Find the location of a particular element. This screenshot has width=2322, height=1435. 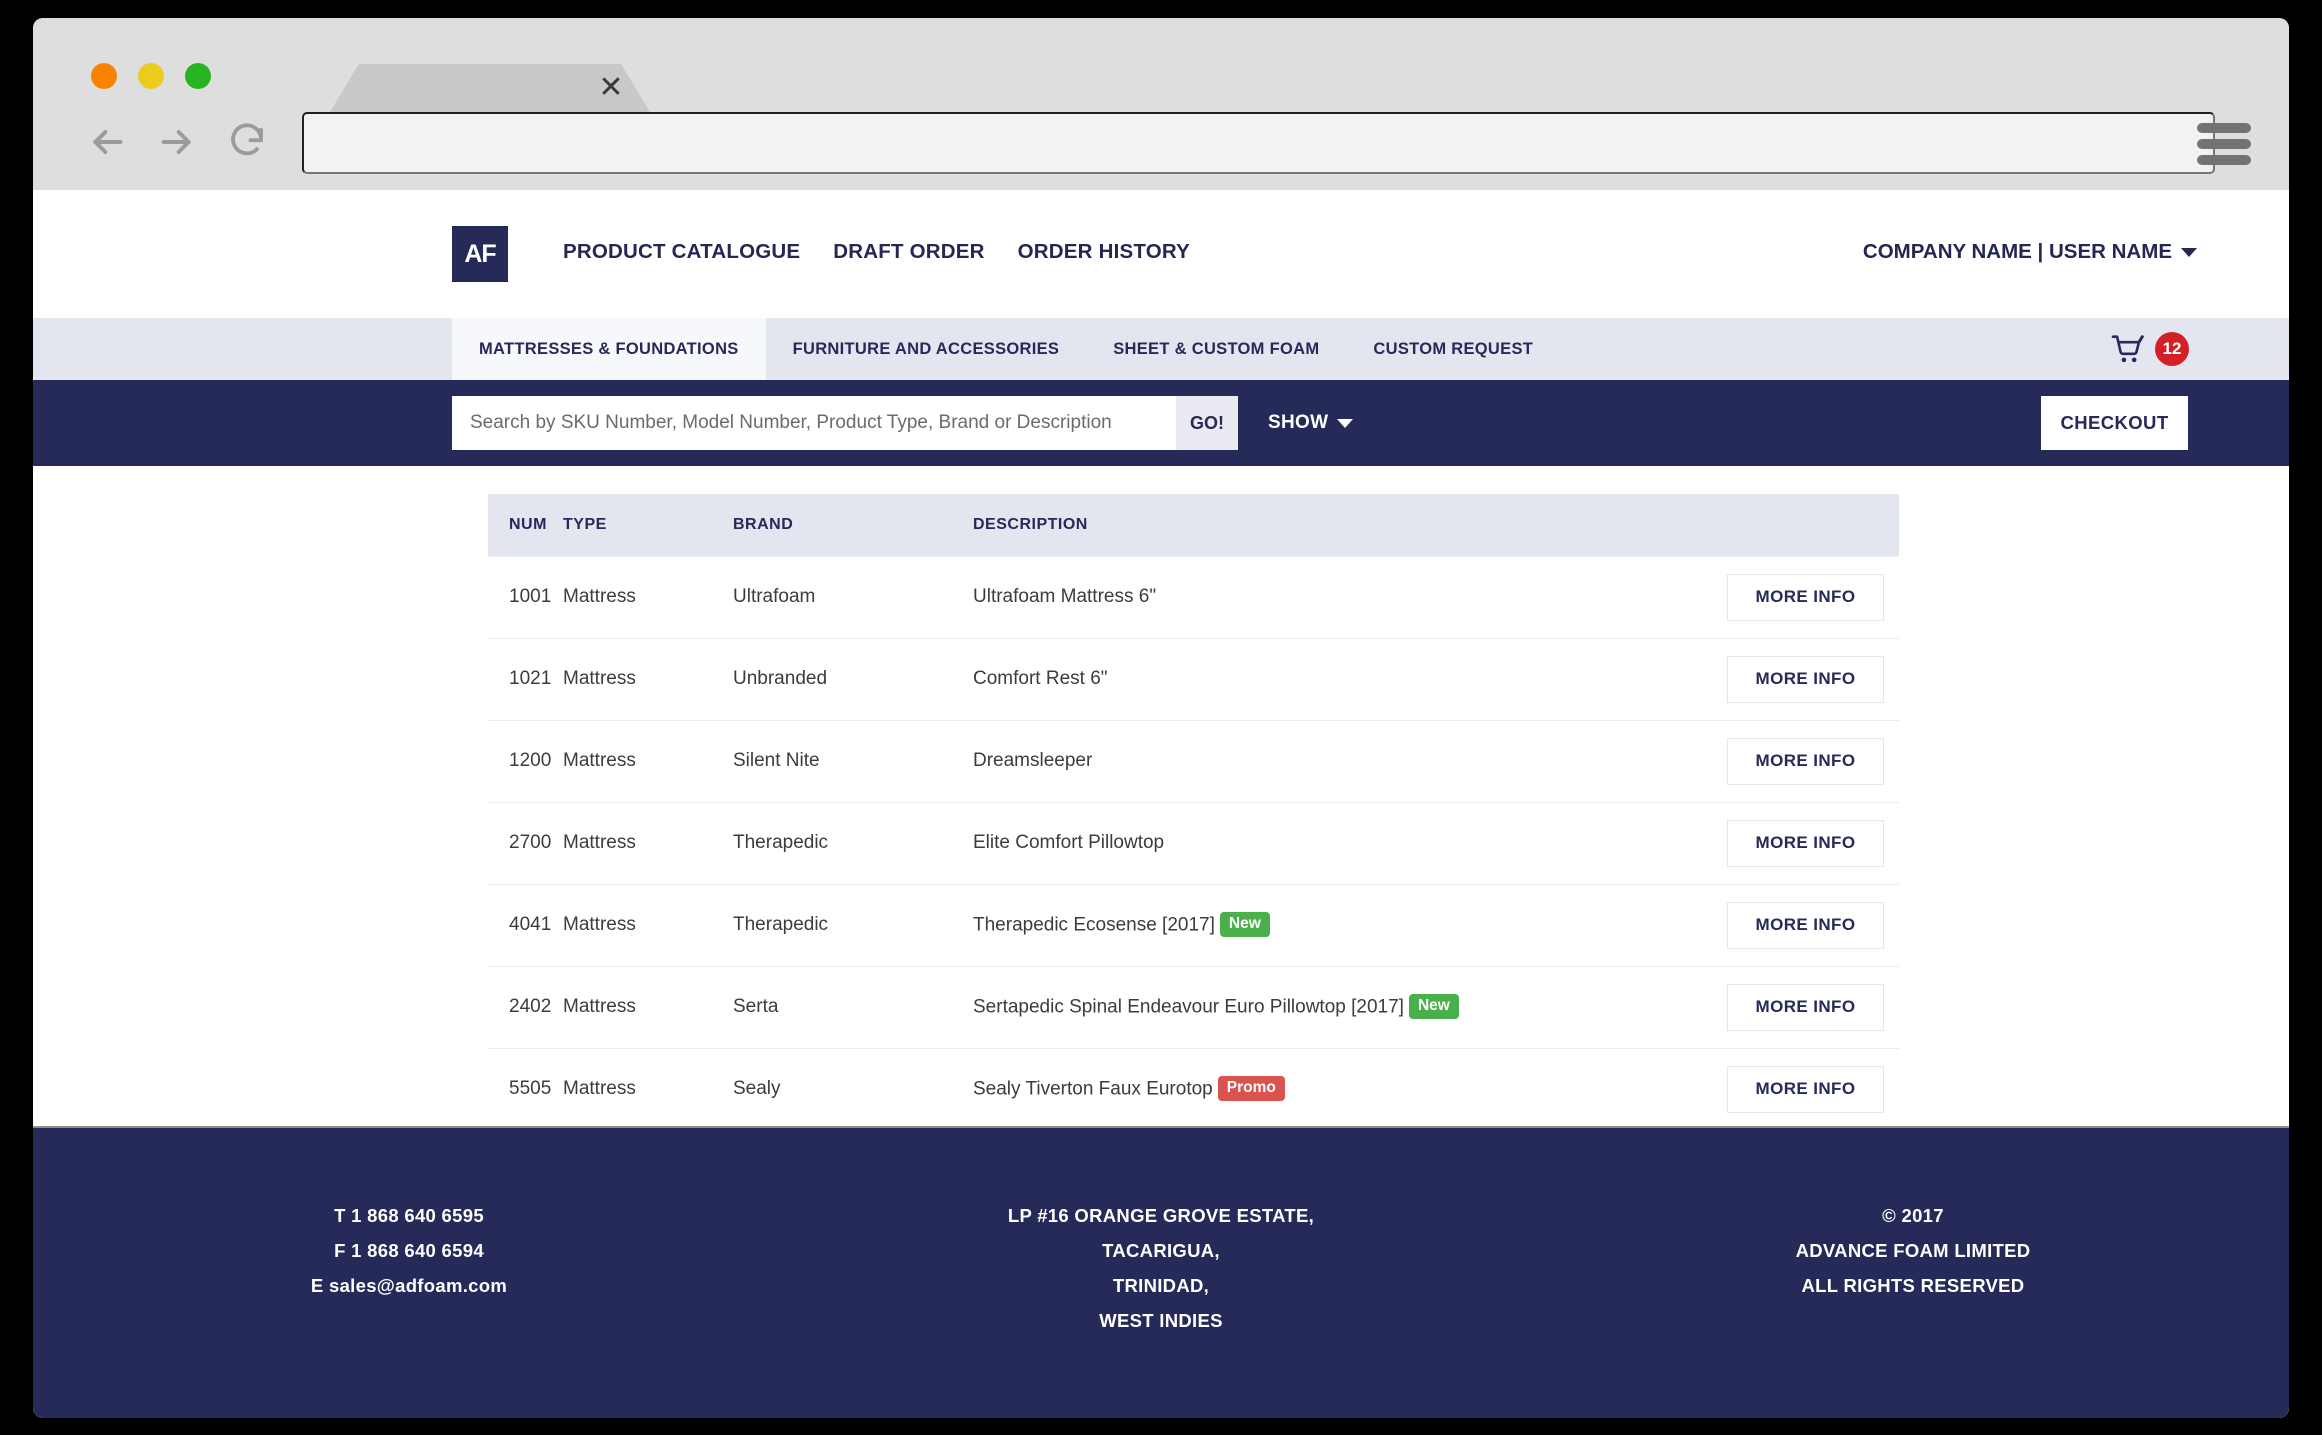

reload-icon is located at coordinates (247, 142).